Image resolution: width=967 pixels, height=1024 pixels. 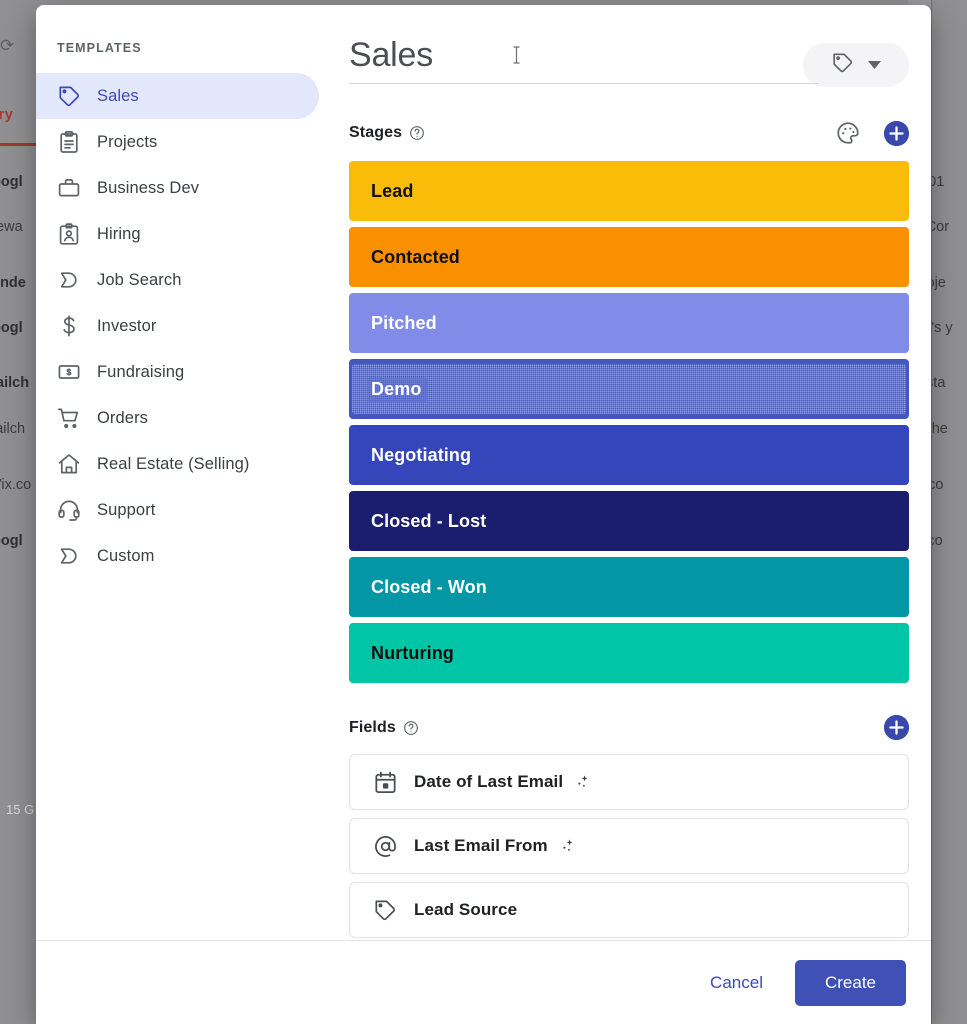 What do you see at coordinates (850, 982) in the screenshot?
I see `create-button: Create` at bounding box center [850, 982].